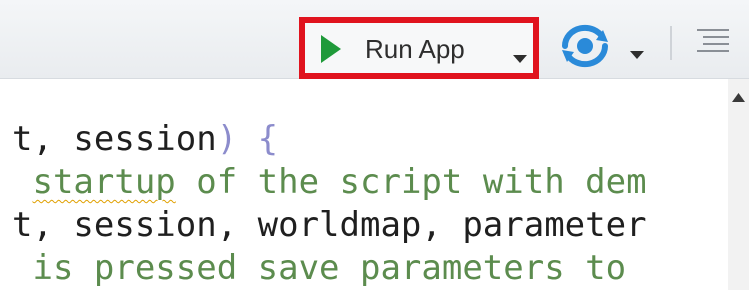 The width and height of the screenshot is (749, 290). Describe the element at coordinates (738, 184) in the screenshot. I see `vertical-scrollbar` at that location.